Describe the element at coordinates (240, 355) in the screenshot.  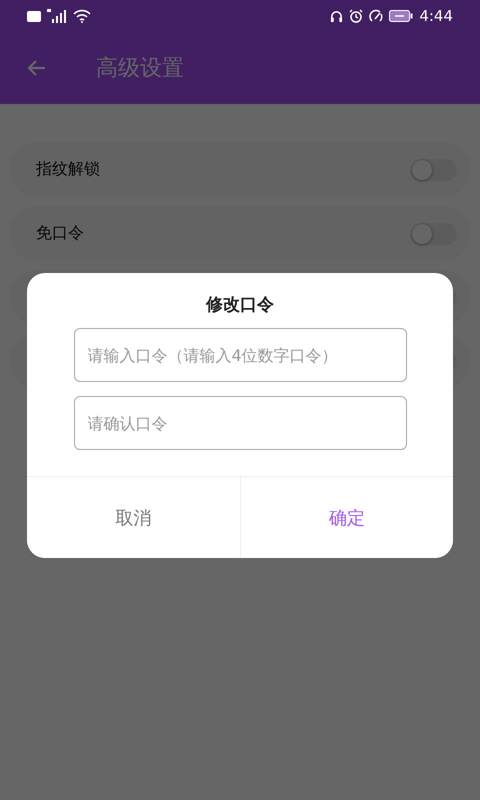
I see `input-field: 请输入口令（请输入4位数字口令）` at that location.